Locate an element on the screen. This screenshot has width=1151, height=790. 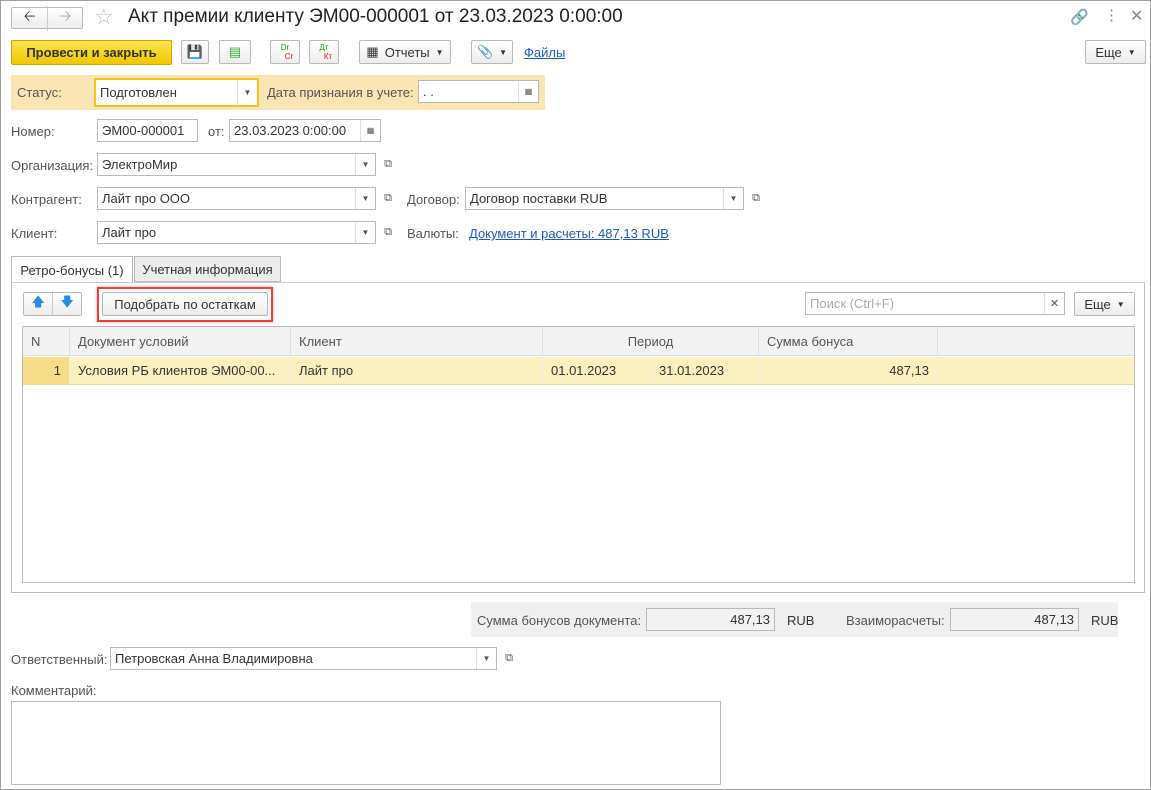
dt-label: Дт is located at coordinates (324, 47).